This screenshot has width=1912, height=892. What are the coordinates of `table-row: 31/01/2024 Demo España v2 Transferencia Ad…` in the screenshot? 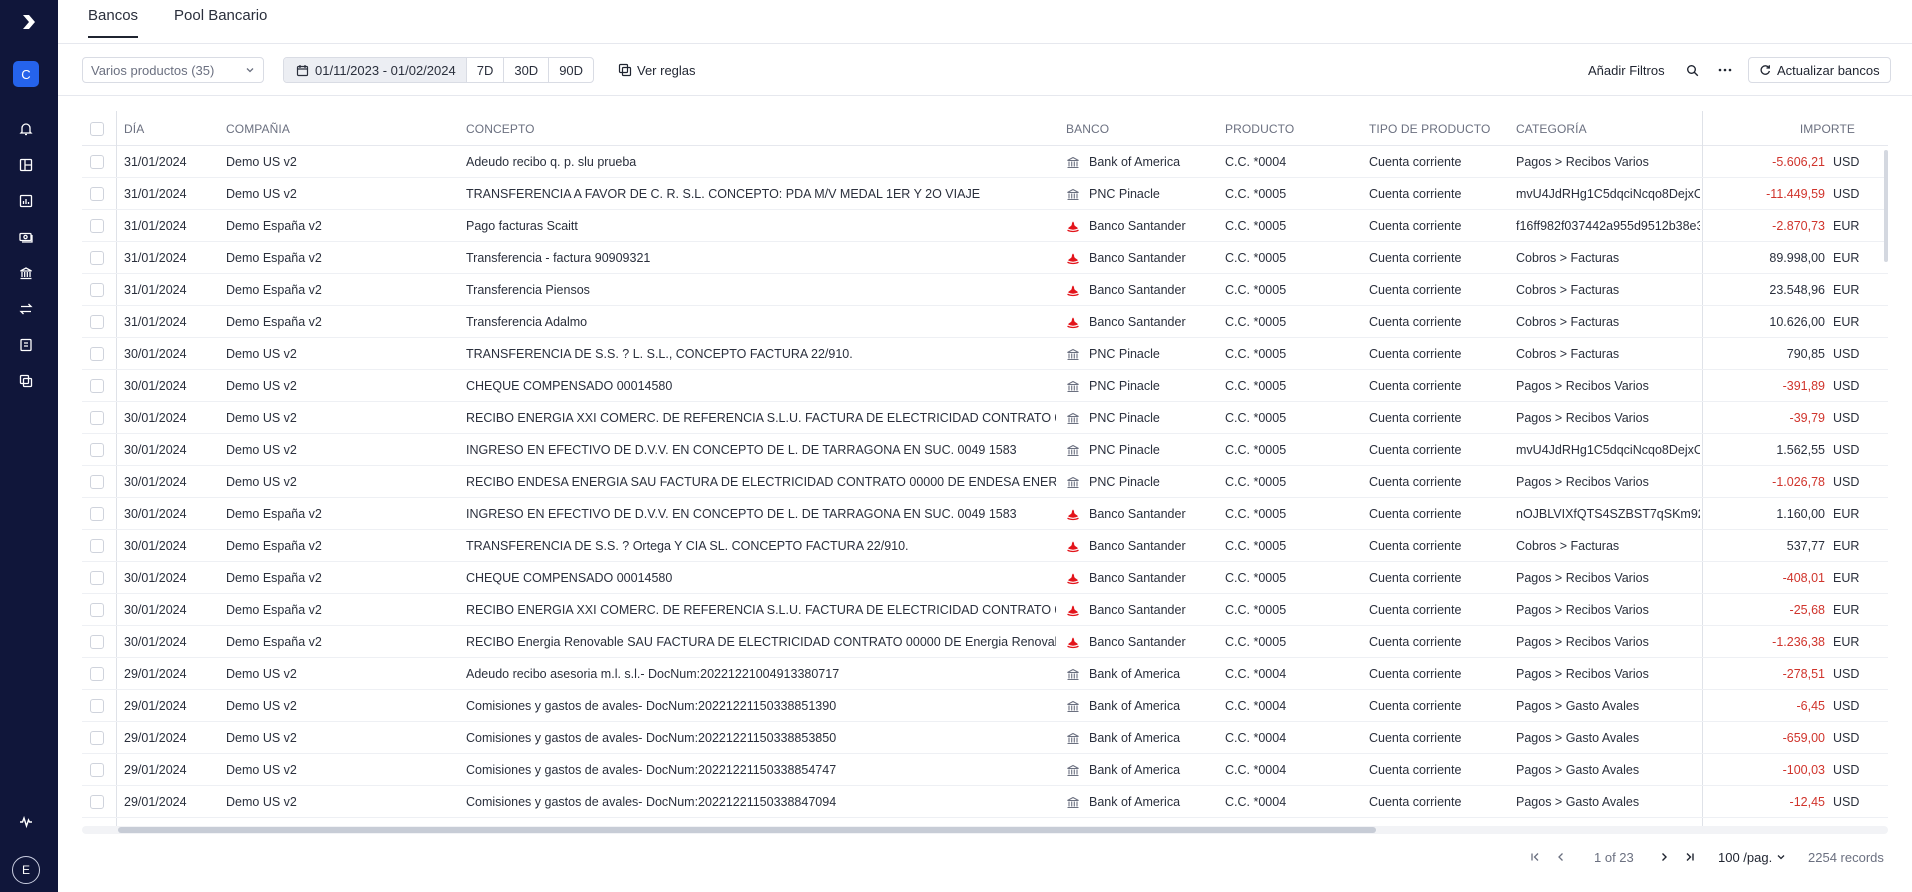 It's located at (985, 322).